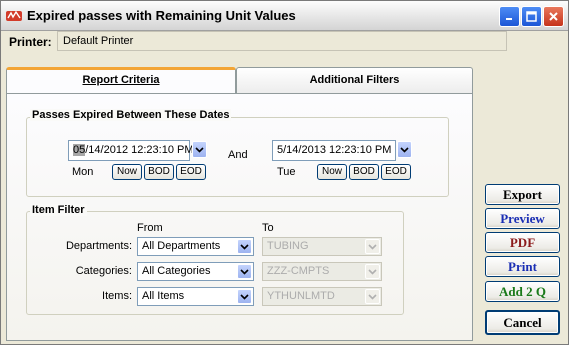  I want to click on export-button: Export, so click(522, 194).